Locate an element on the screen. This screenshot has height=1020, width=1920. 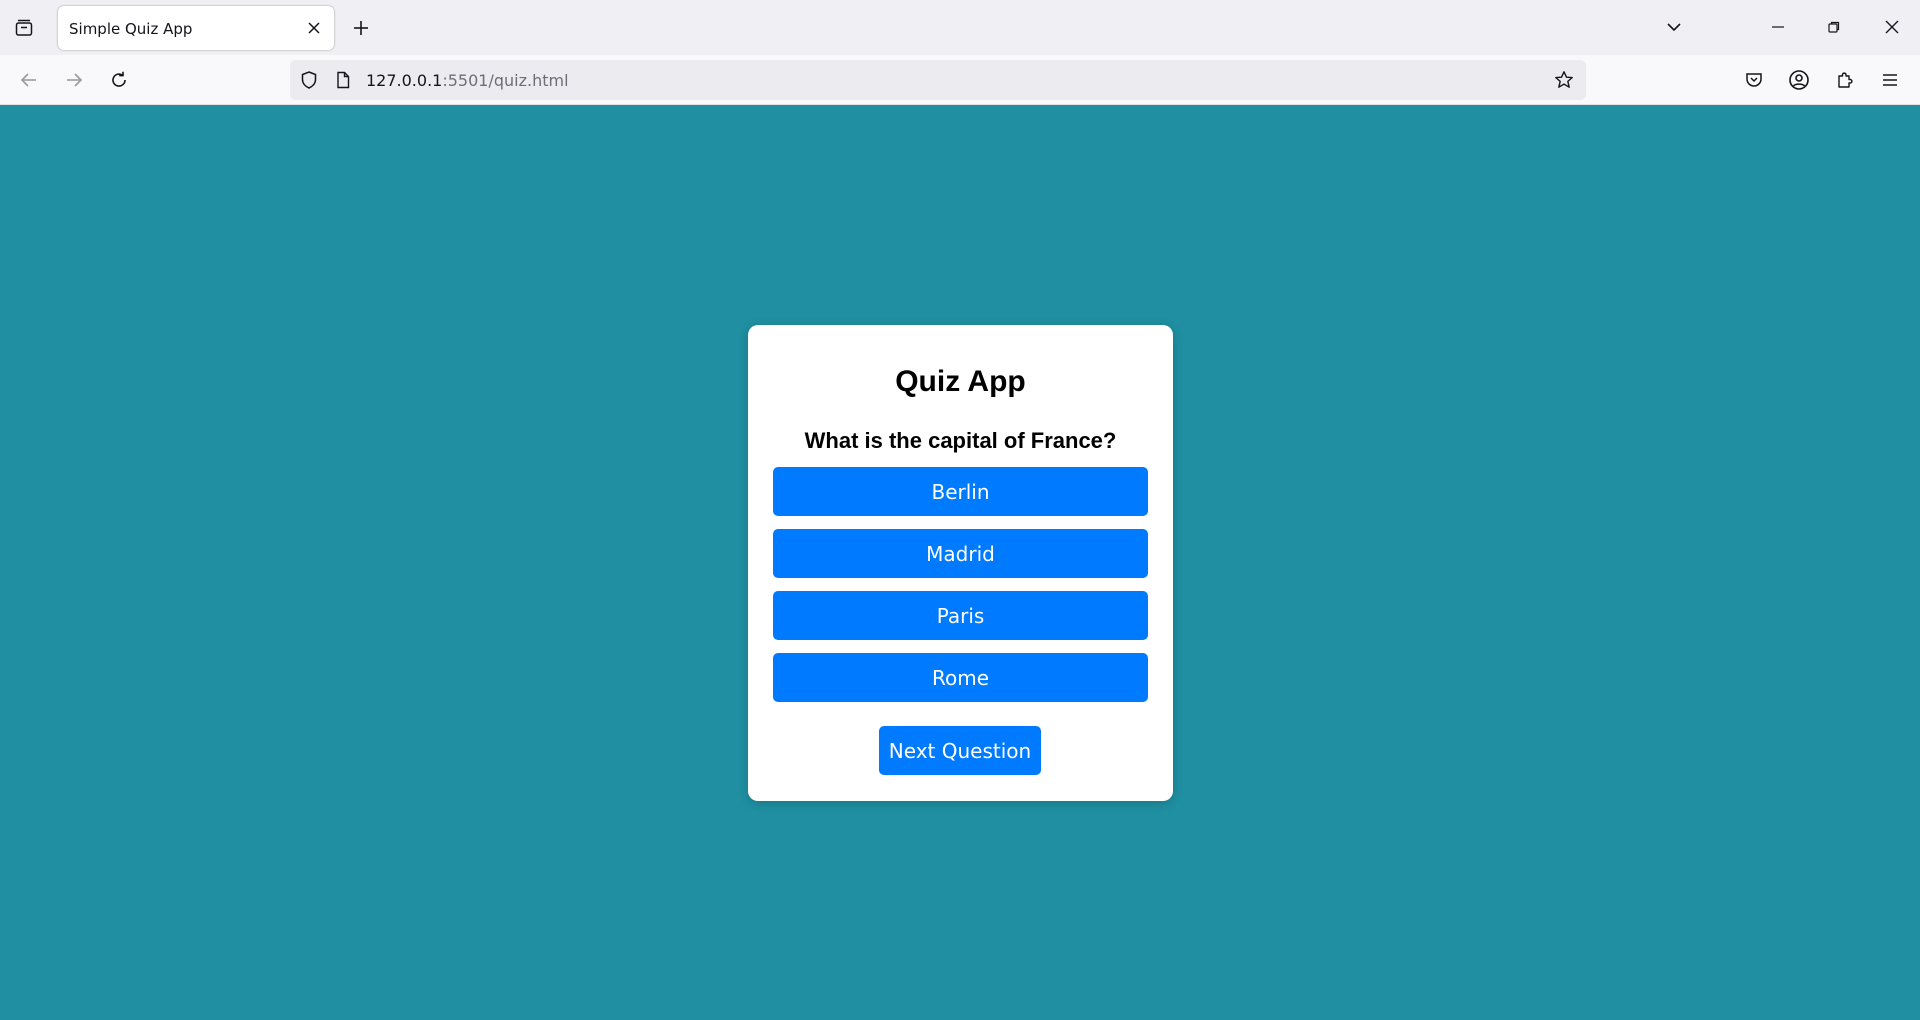
minimize-button is located at coordinates (1778, 27).